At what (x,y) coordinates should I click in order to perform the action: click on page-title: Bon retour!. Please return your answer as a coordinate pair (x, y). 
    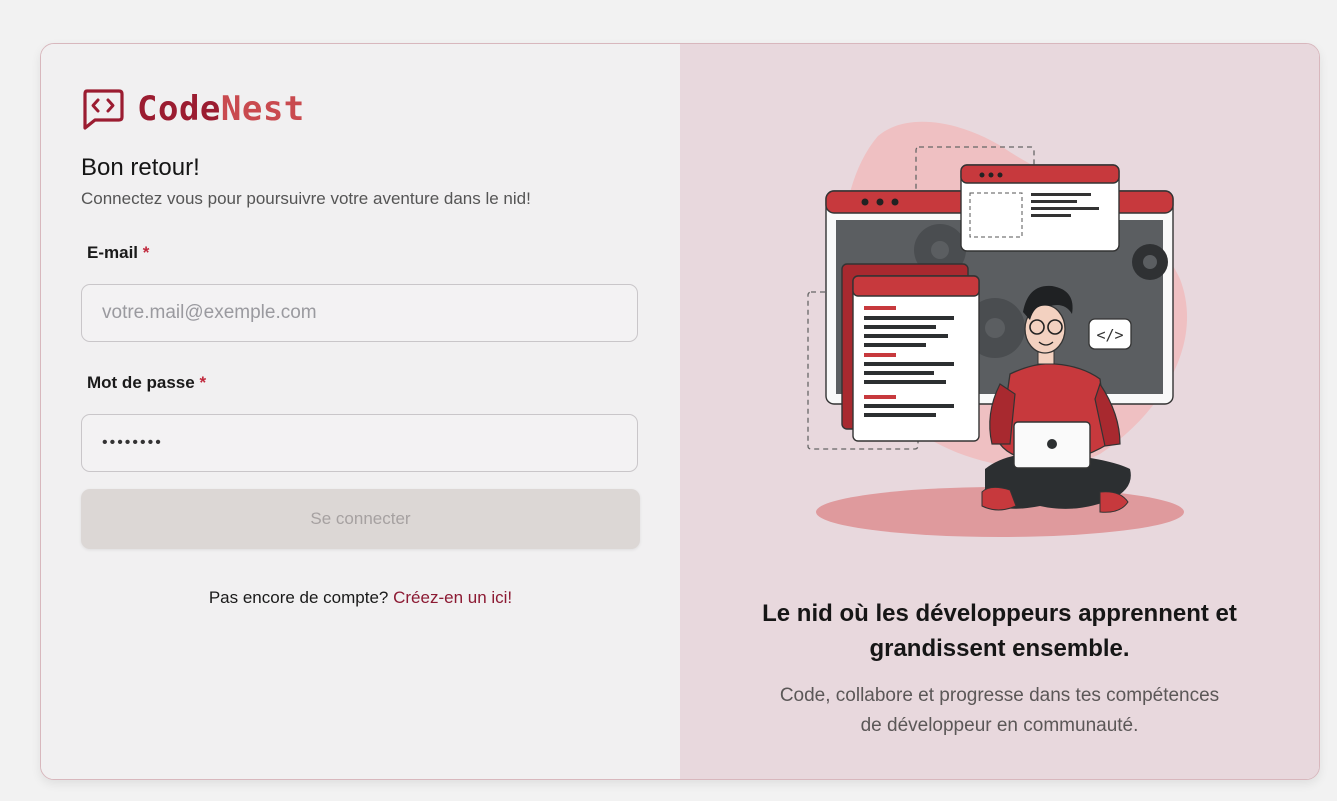
    Looking at the image, I should click on (140, 167).